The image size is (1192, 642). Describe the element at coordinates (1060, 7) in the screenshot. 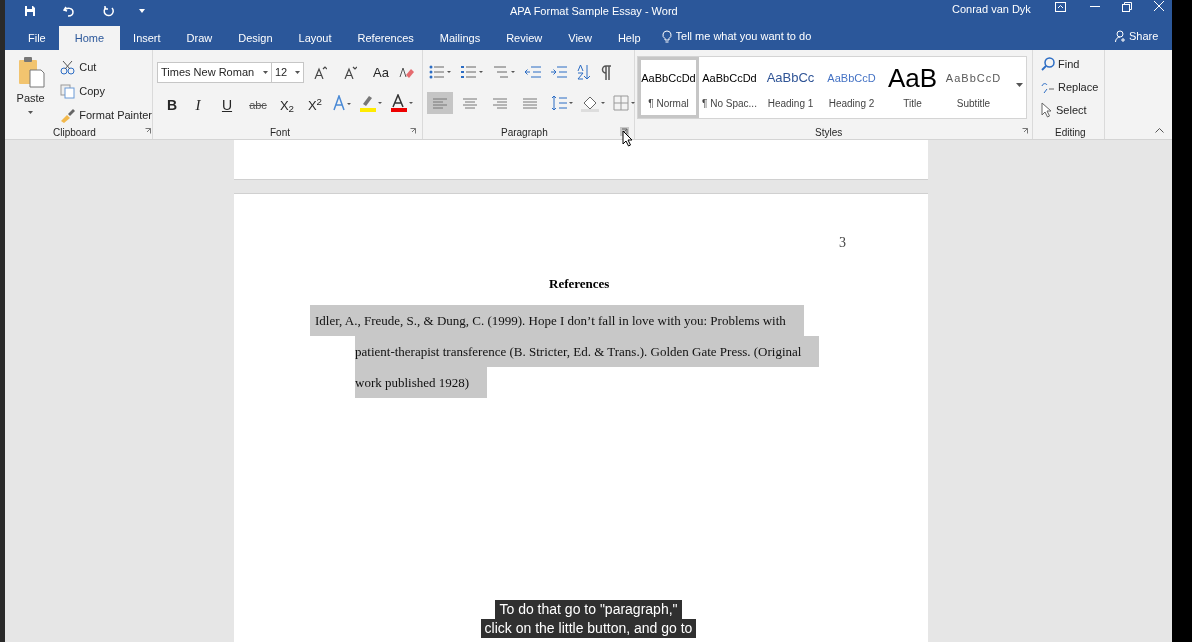

I see `ribbon-display-icon` at that location.